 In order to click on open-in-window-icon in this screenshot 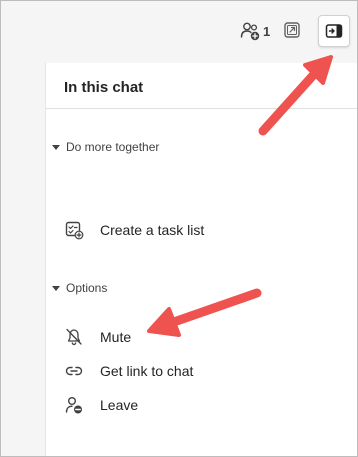, I will do `click(292, 30)`.